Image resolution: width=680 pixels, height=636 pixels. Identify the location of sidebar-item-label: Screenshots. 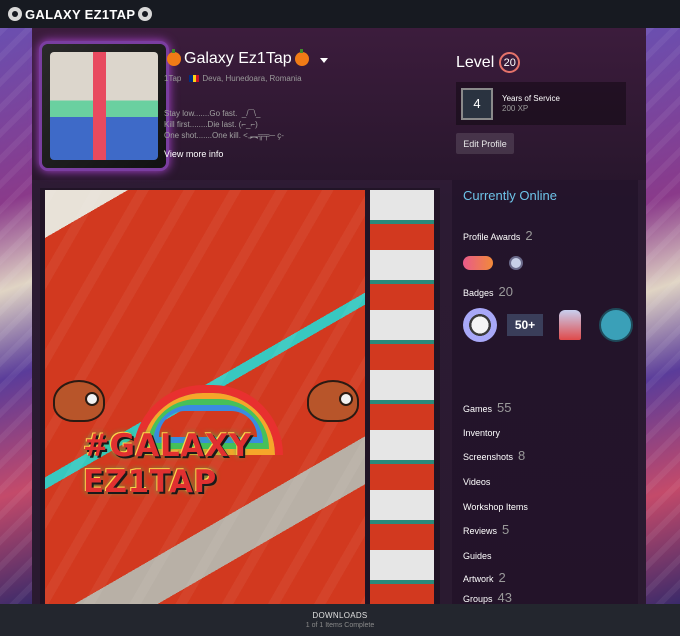
(488, 457).